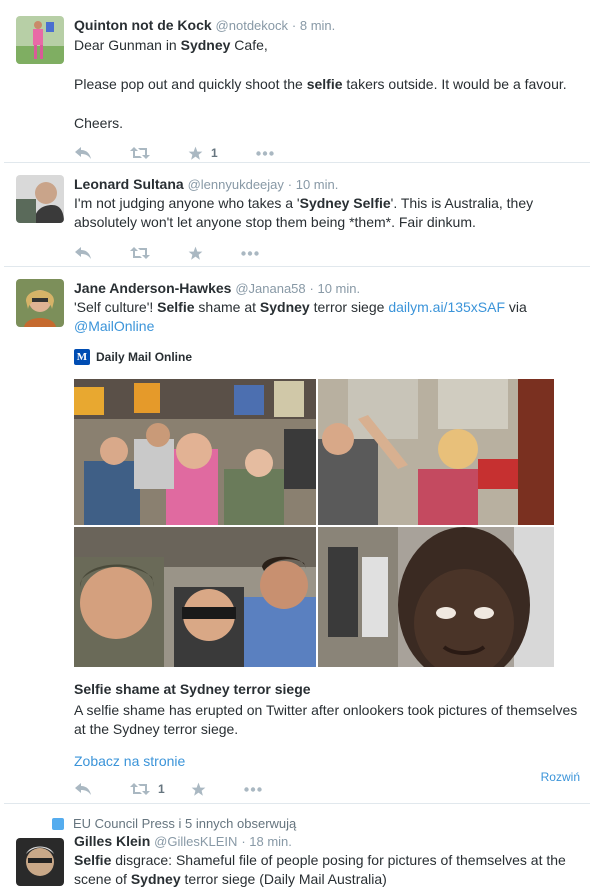  I want to click on mention-link: @MailOnline, so click(114, 326).